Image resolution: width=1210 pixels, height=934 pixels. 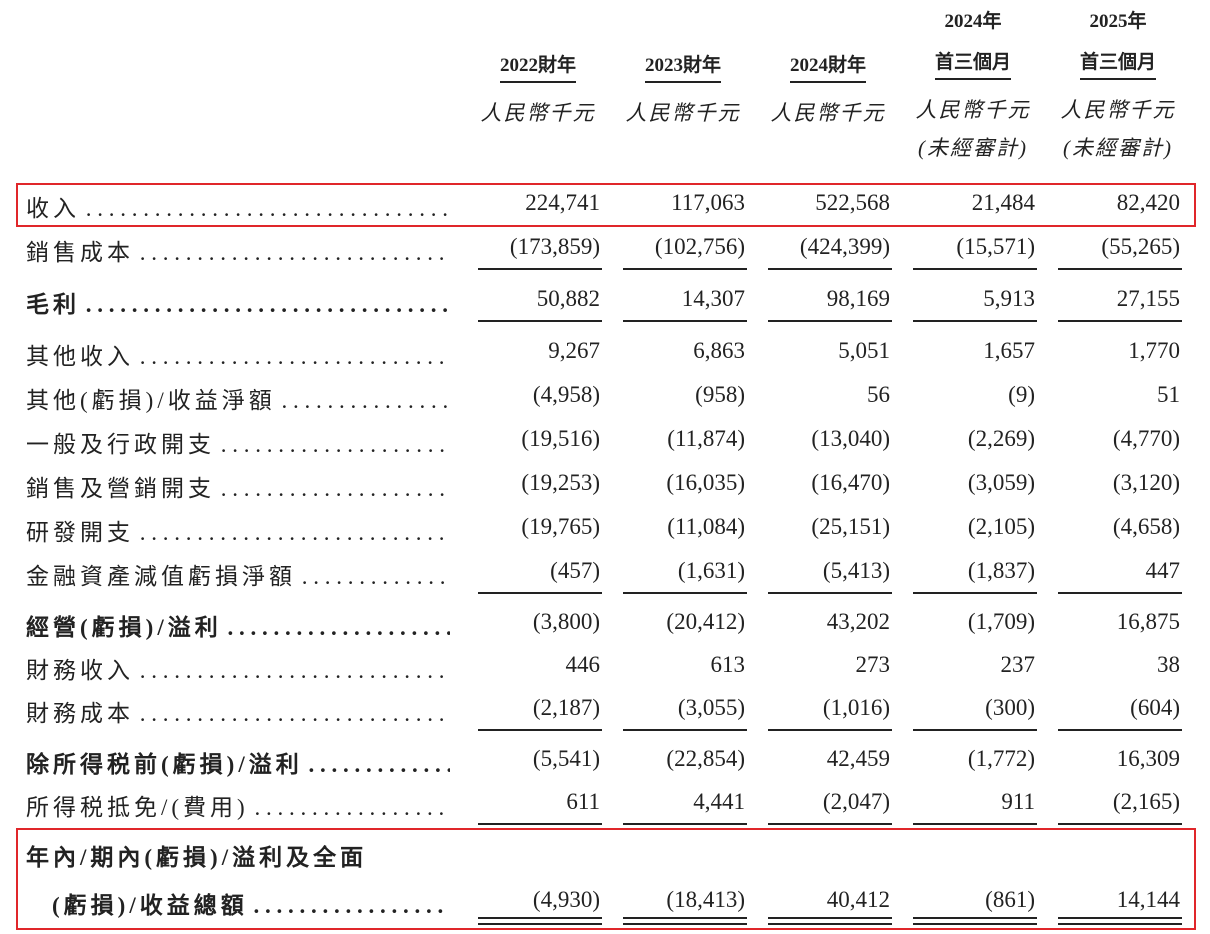 I want to click on cell-value: 4,441, so click(x=719, y=801).